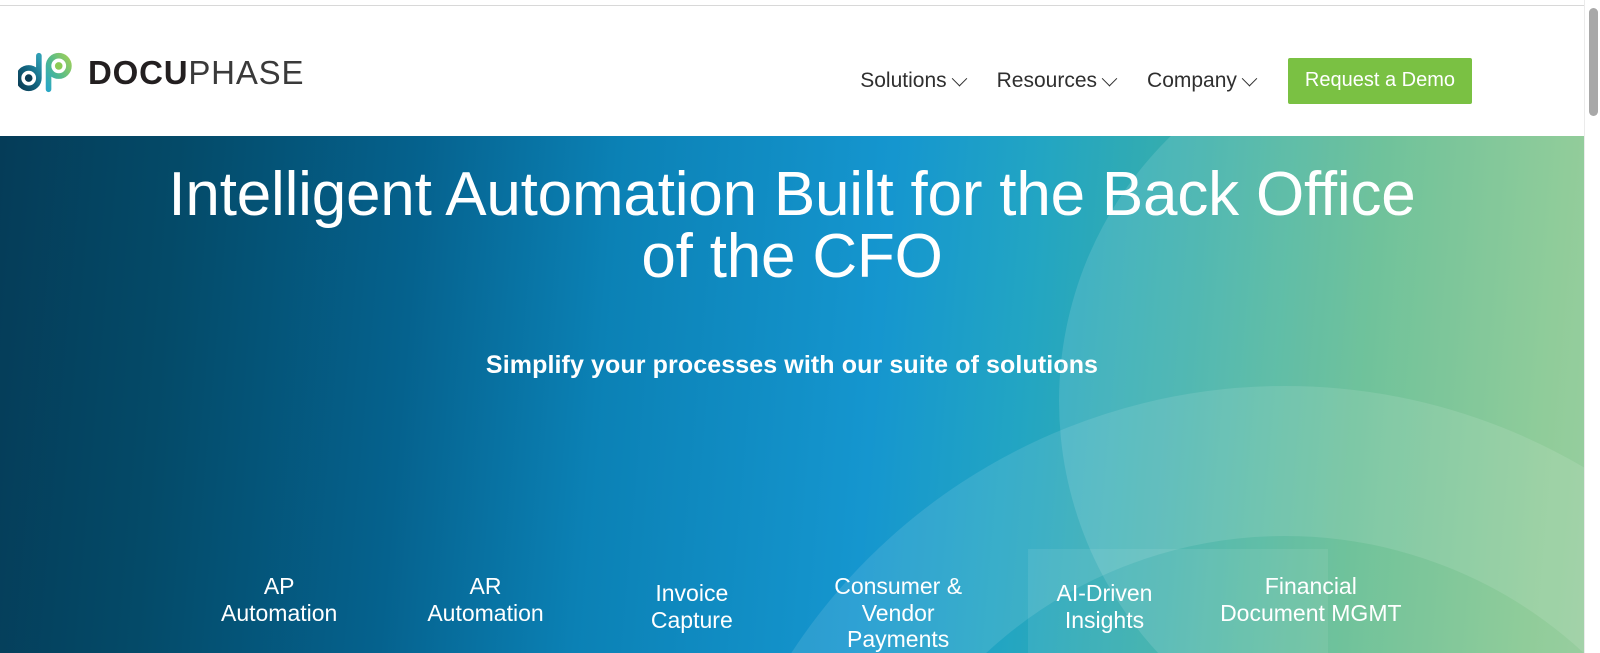 This screenshot has height=653, width=1600. What do you see at coordinates (138, 72) in the screenshot?
I see `logo-word-docu: DOCU` at bounding box center [138, 72].